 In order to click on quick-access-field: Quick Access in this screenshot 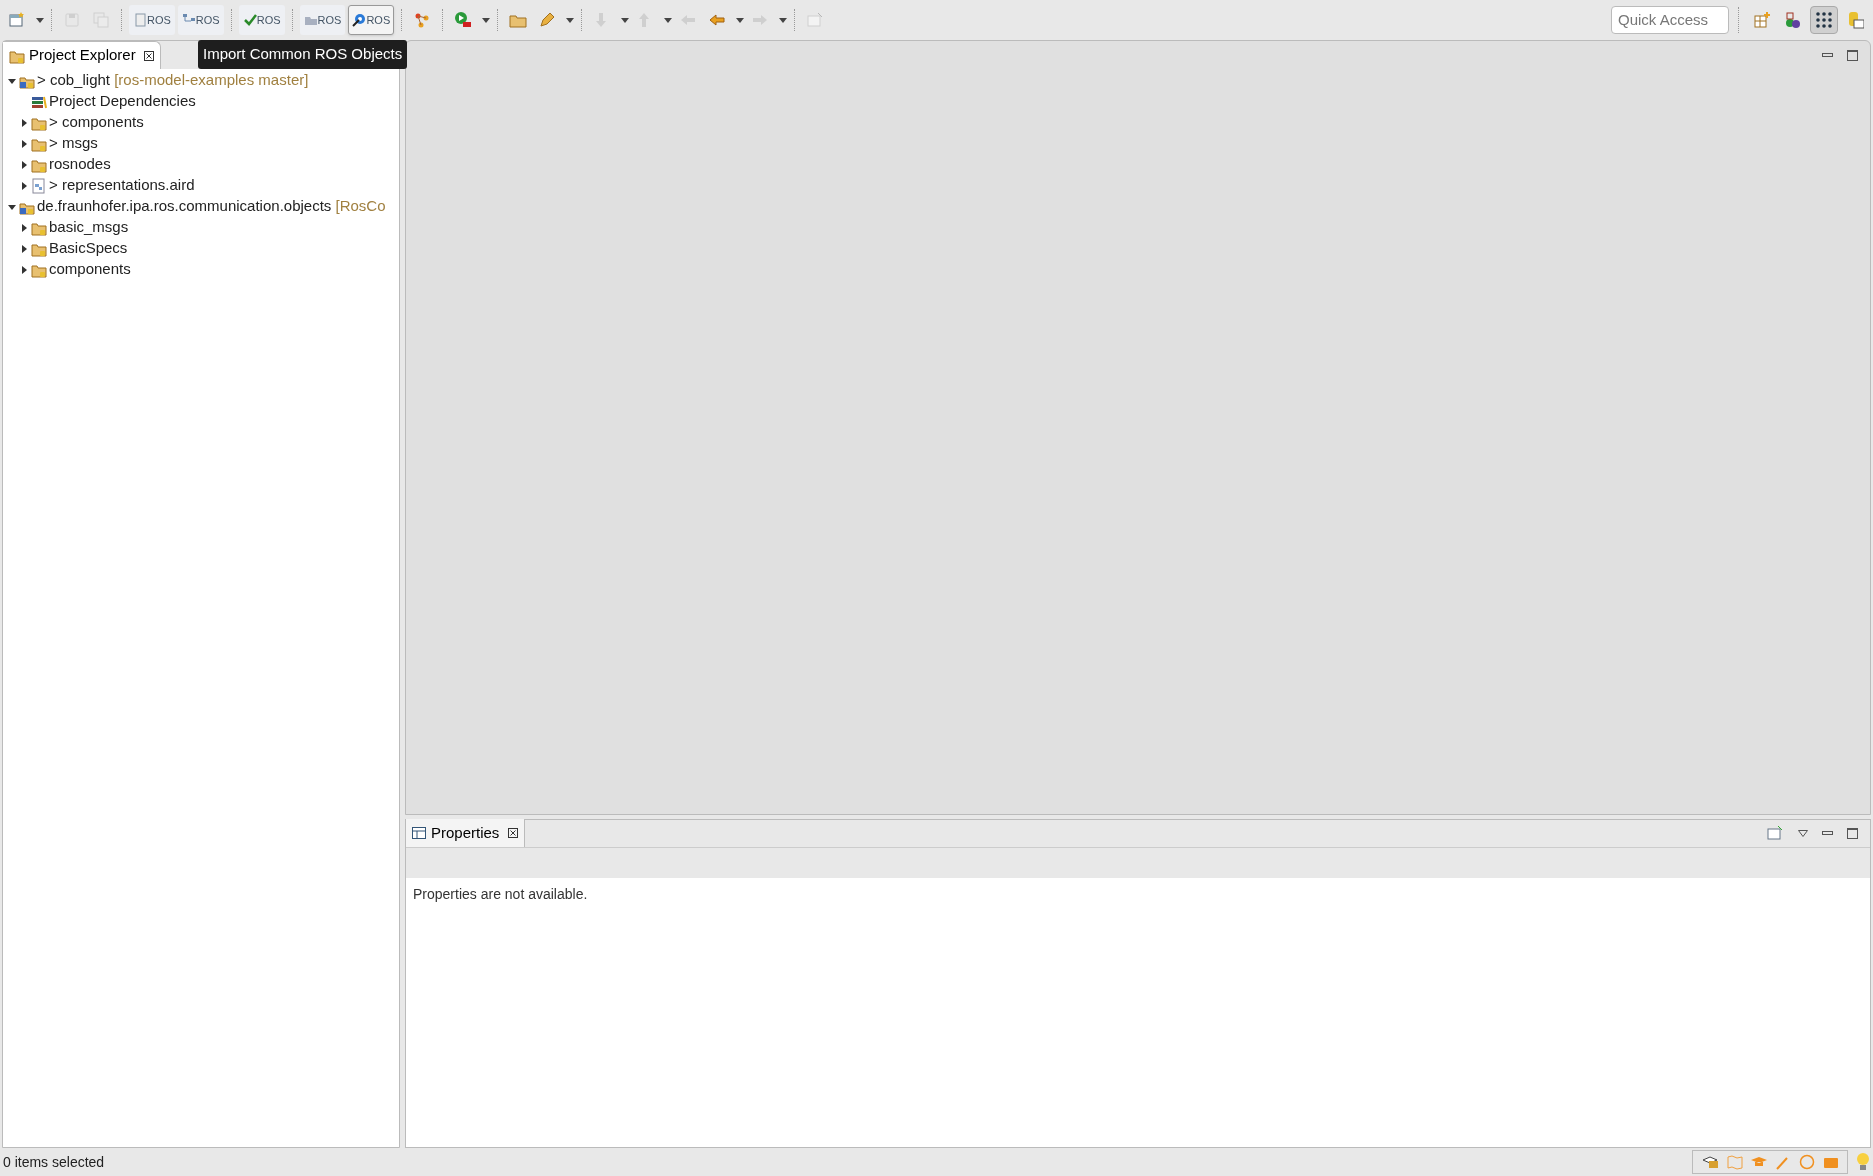, I will do `click(1670, 20)`.